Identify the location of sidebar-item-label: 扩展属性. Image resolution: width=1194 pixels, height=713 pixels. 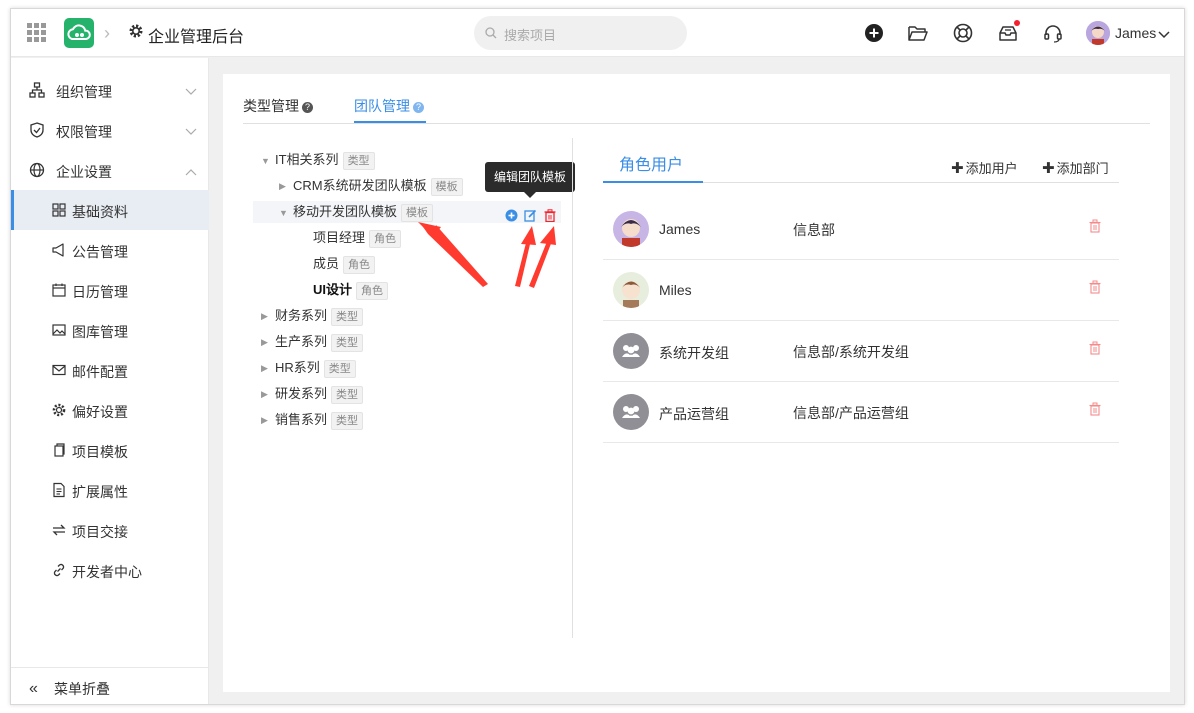
(100, 492).